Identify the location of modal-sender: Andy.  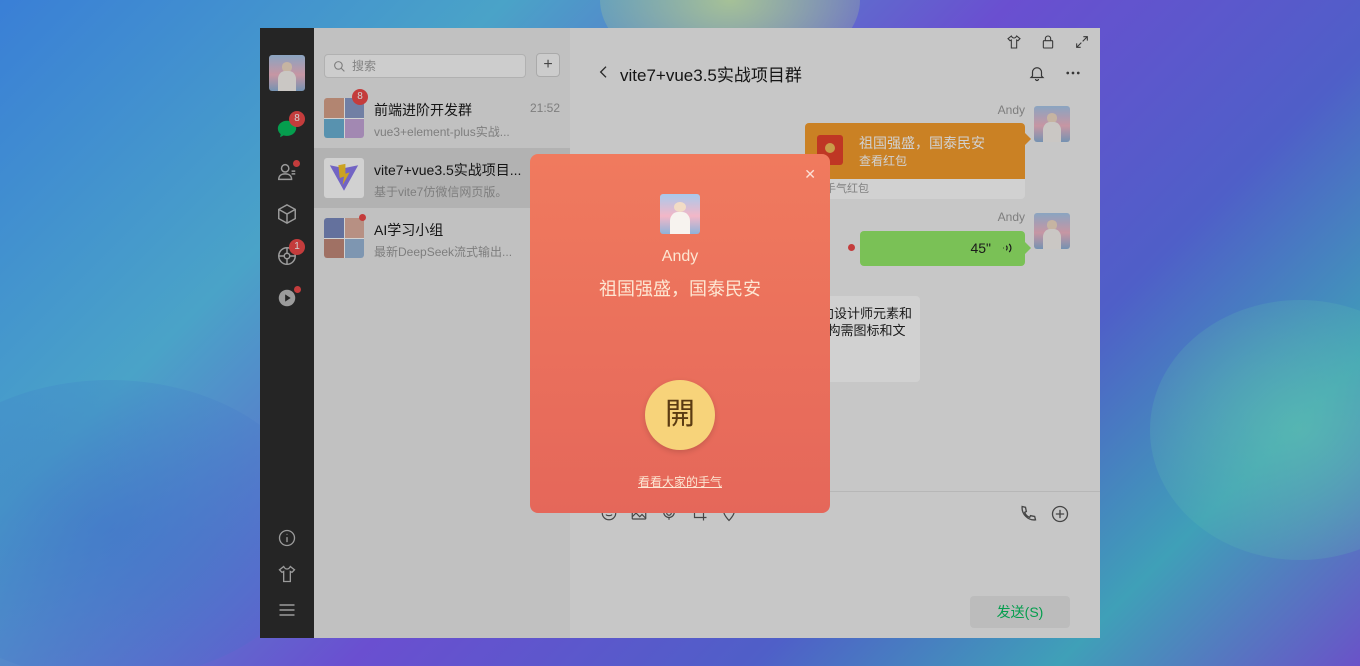
(680, 257).